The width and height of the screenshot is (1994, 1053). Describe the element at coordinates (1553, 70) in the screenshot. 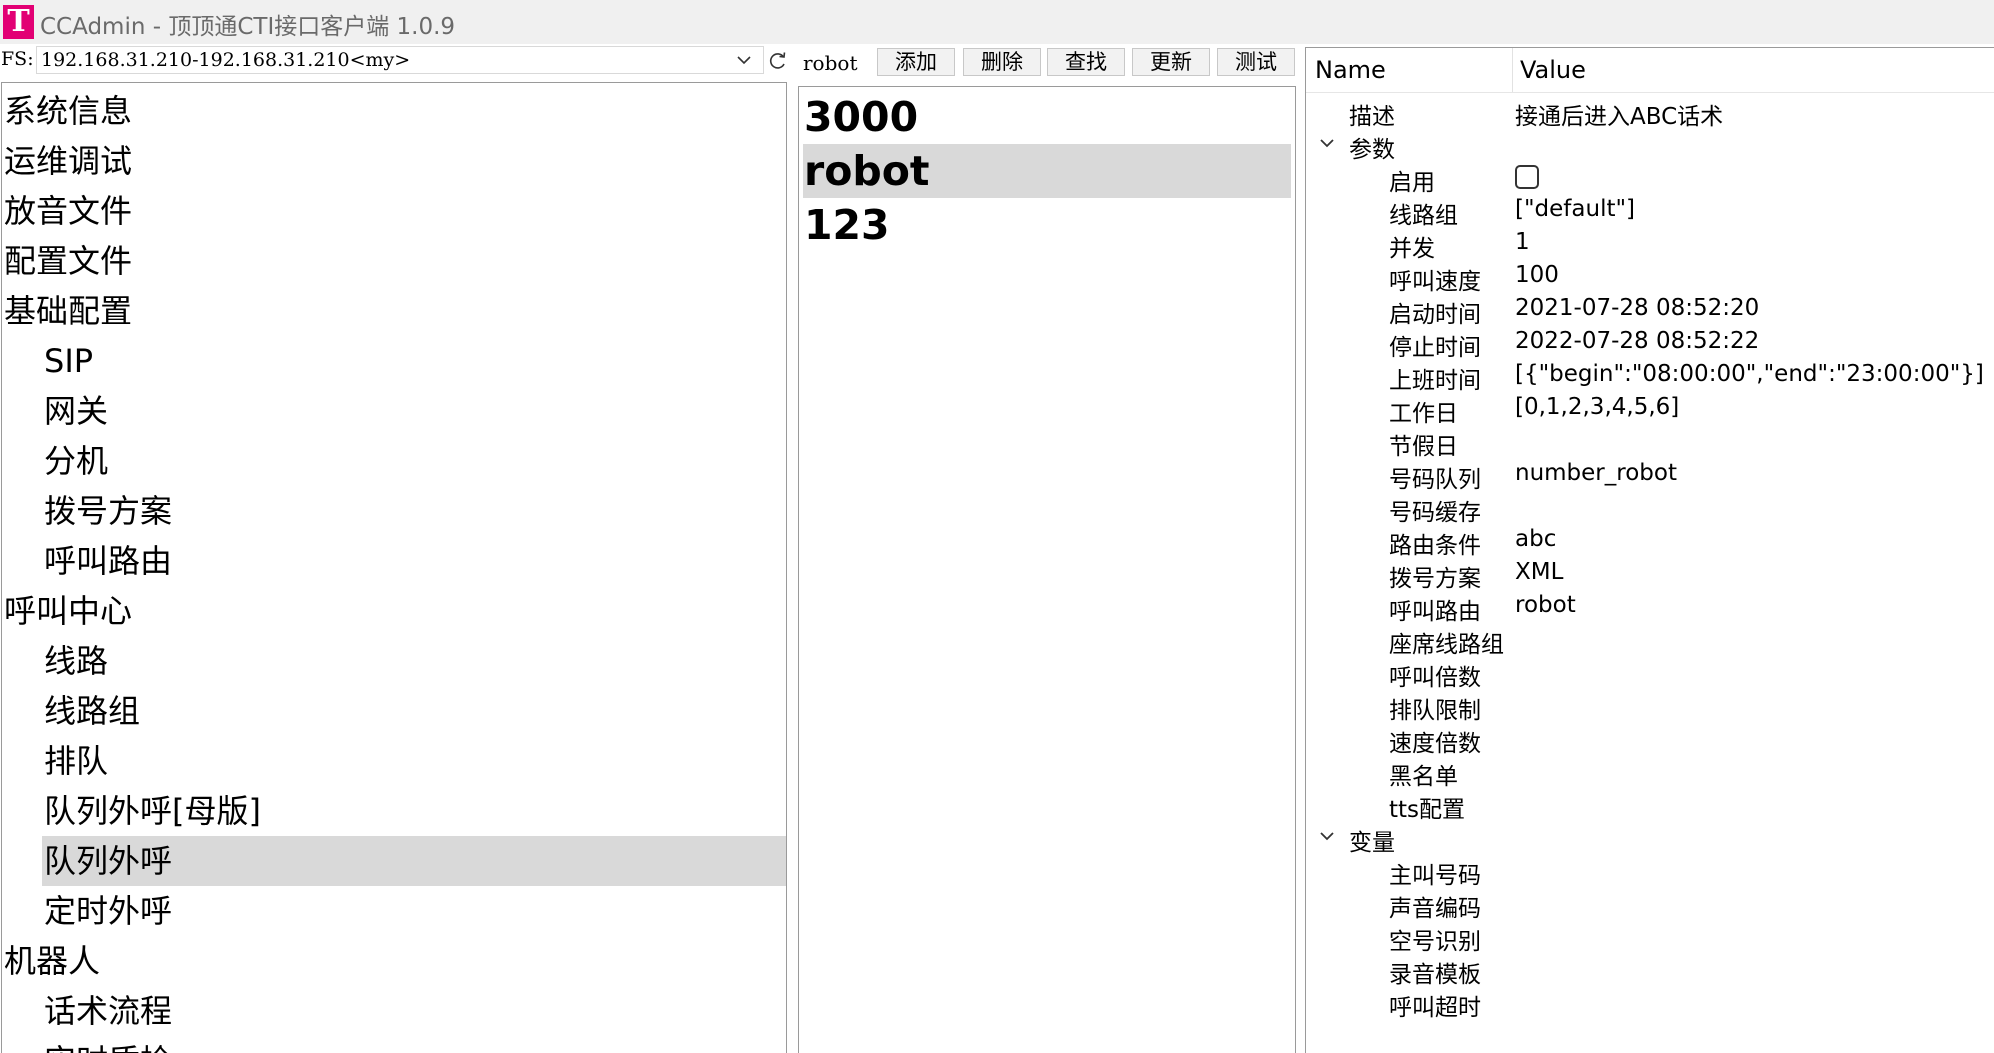

I see `column-header-value: Value` at that location.